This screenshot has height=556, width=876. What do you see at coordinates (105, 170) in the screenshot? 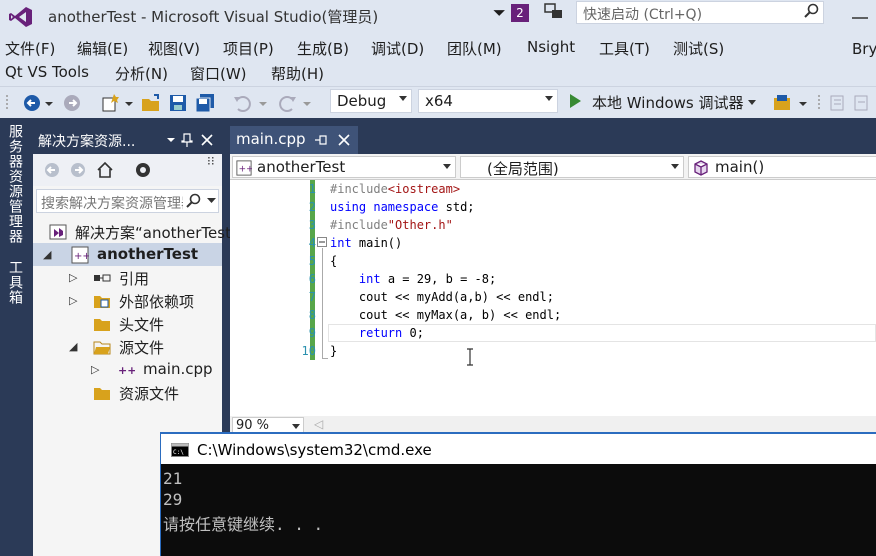
I see `home-icon` at bounding box center [105, 170].